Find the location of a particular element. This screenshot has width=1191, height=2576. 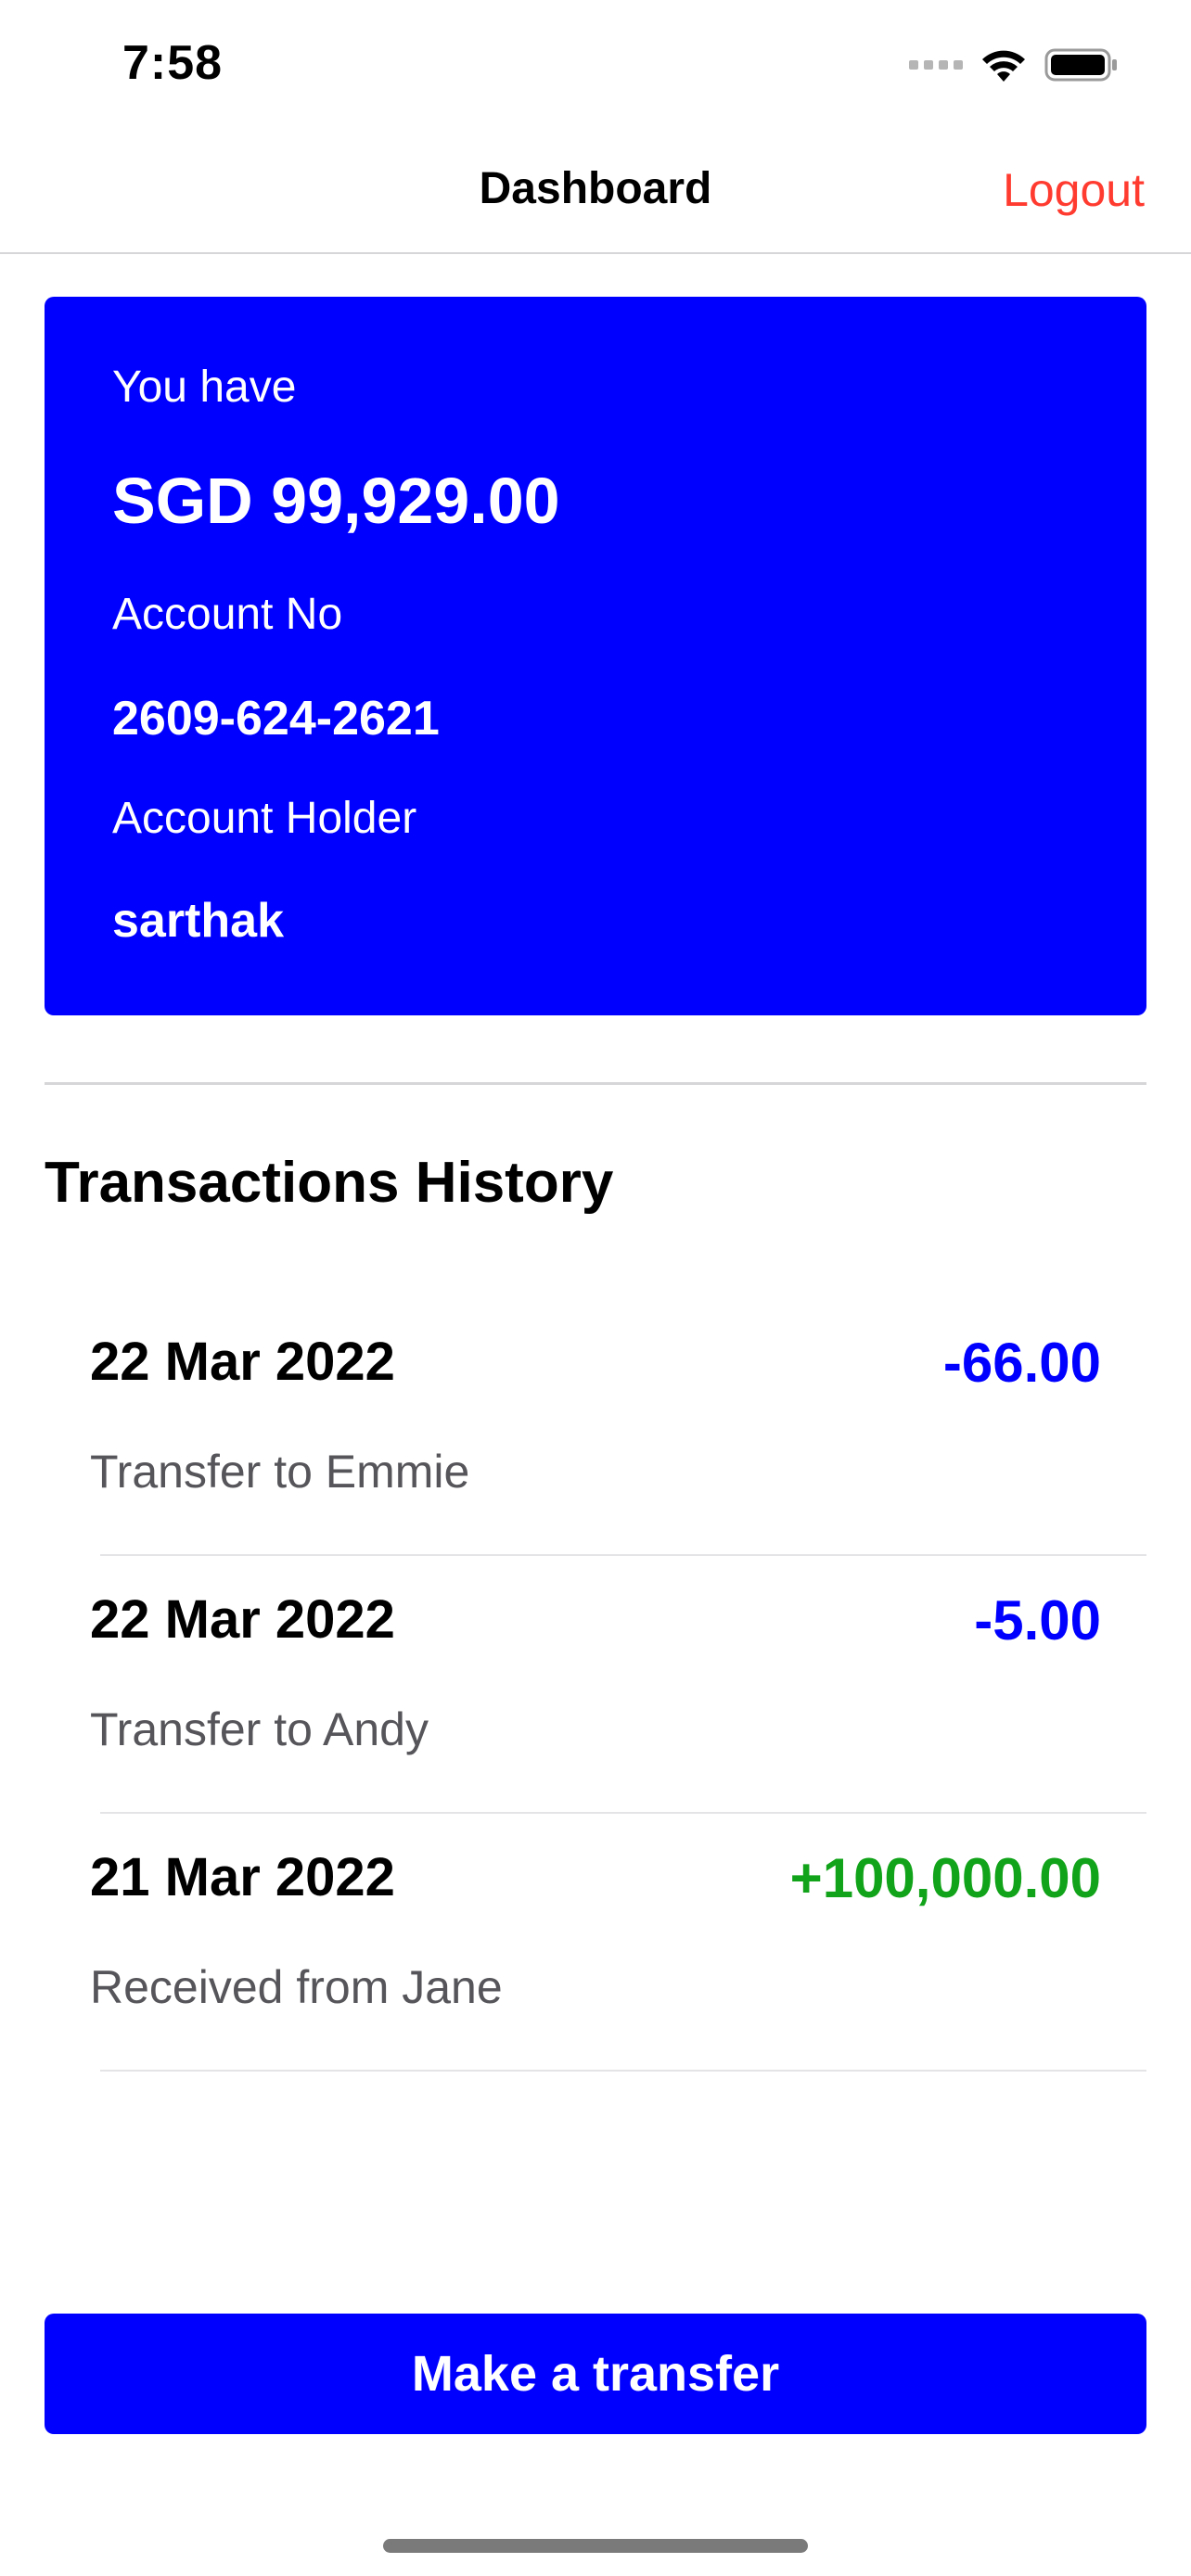

wifi-icon is located at coordinates (1003, 66).